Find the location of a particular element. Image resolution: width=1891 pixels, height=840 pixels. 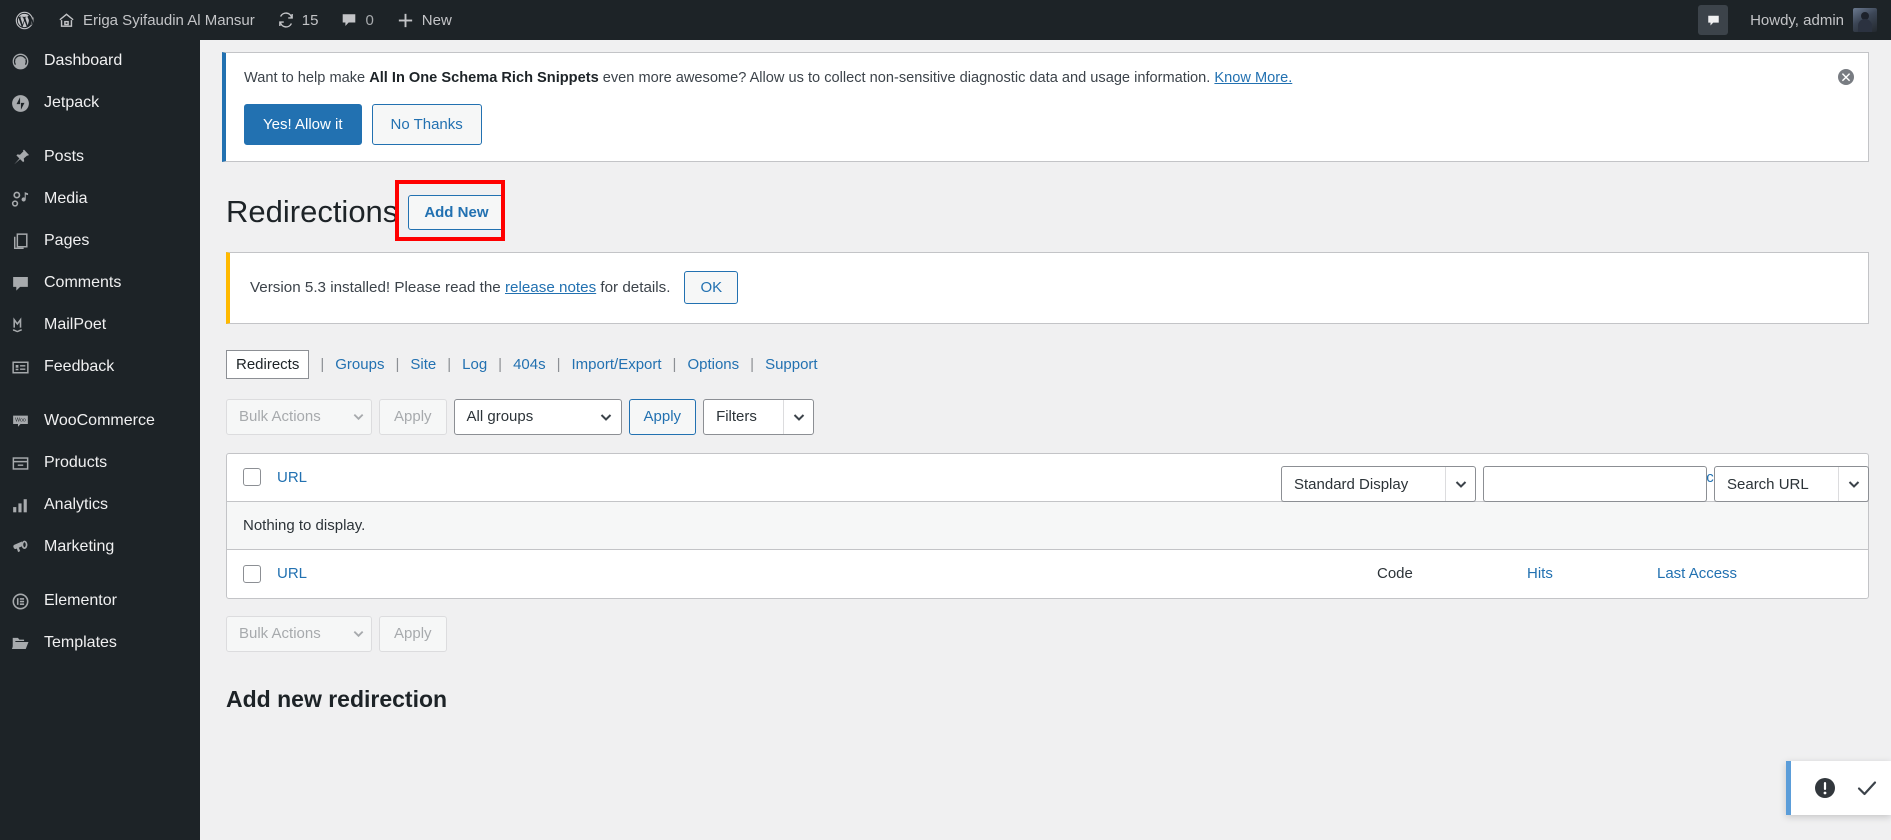

new-content-menu: New is located at coordinates (424, 20).